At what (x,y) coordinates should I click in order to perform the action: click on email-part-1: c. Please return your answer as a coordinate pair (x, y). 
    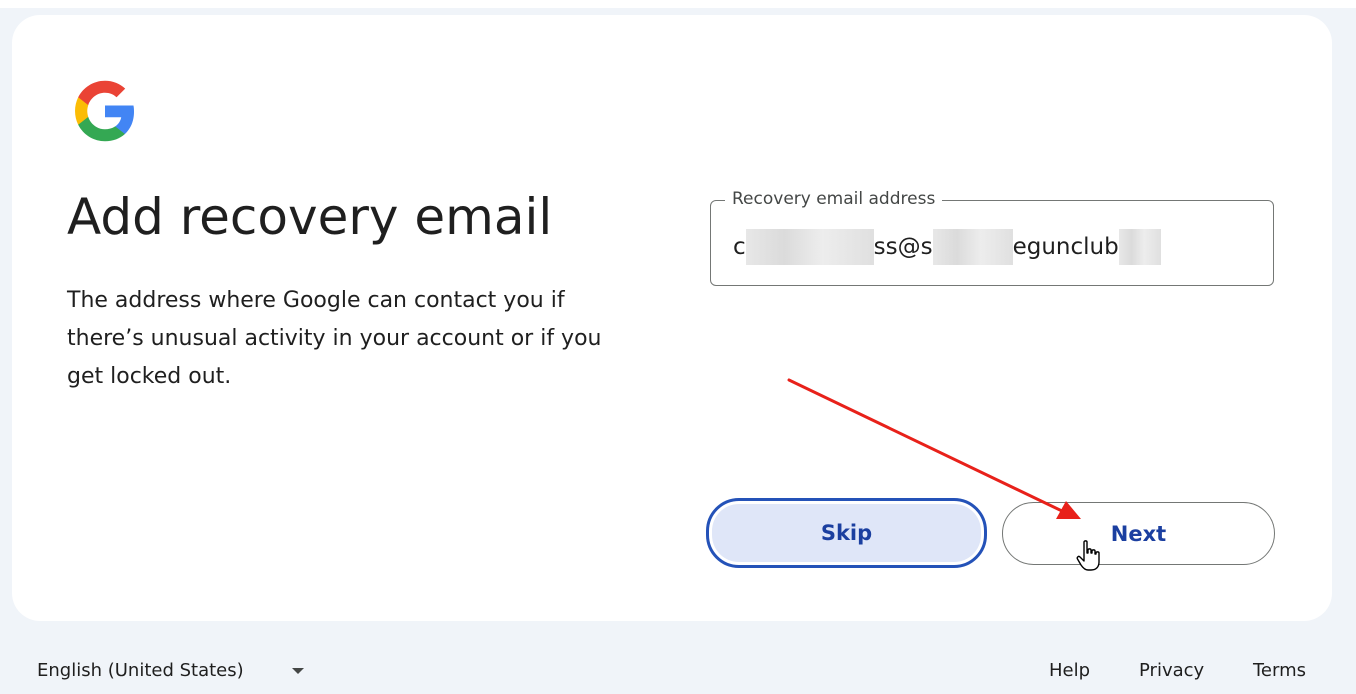
    Looking at the image, I should click on (739, 247).